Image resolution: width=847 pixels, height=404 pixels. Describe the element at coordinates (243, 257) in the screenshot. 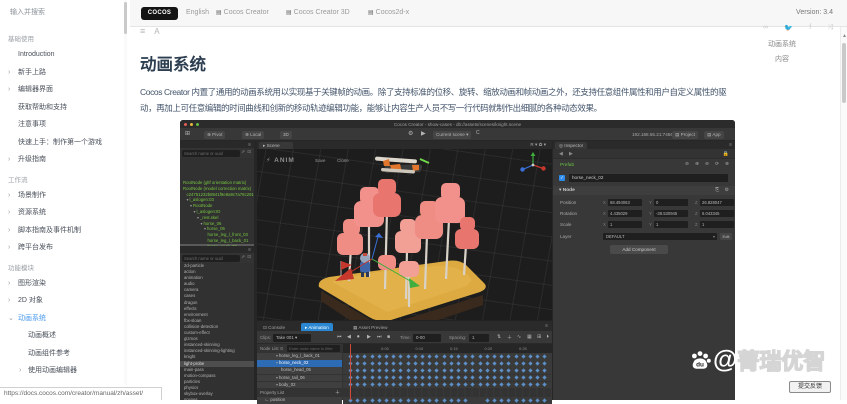

I see `expand-icon: ⇗` at that location.